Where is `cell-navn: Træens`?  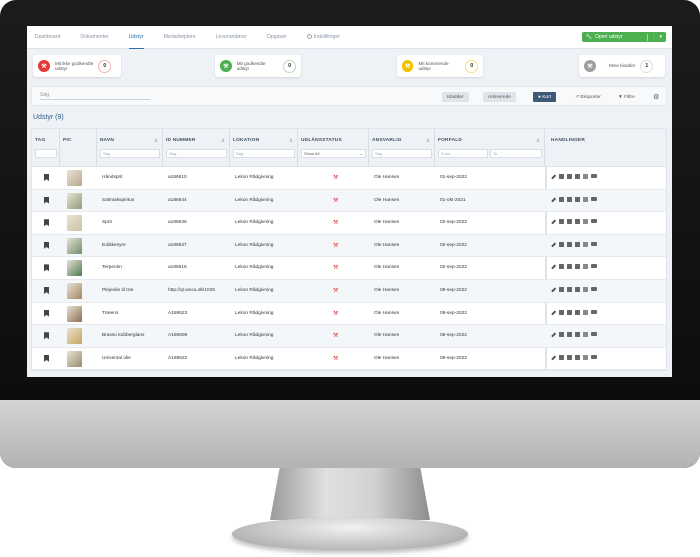 cell-navn: Træens is located at coordinates (110, 313).